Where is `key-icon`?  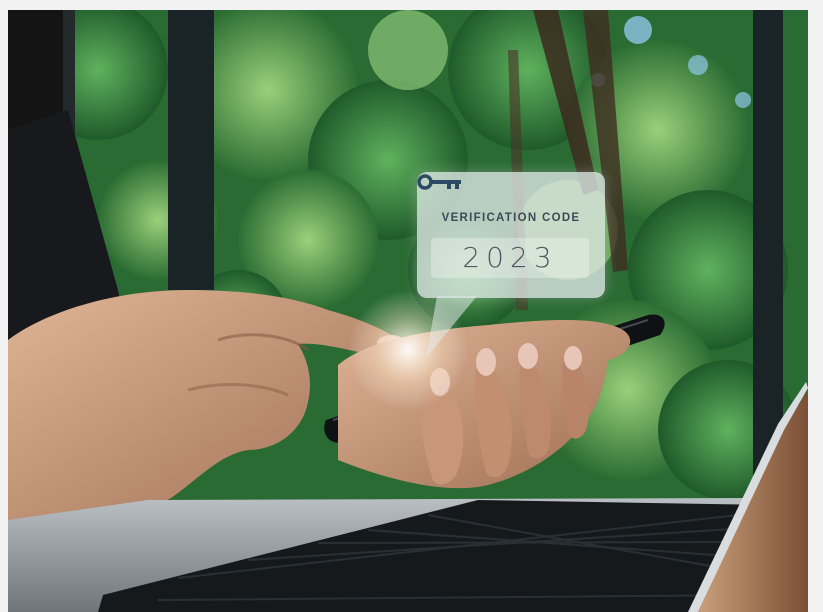 key-icon is located at coordinates (439, 182).